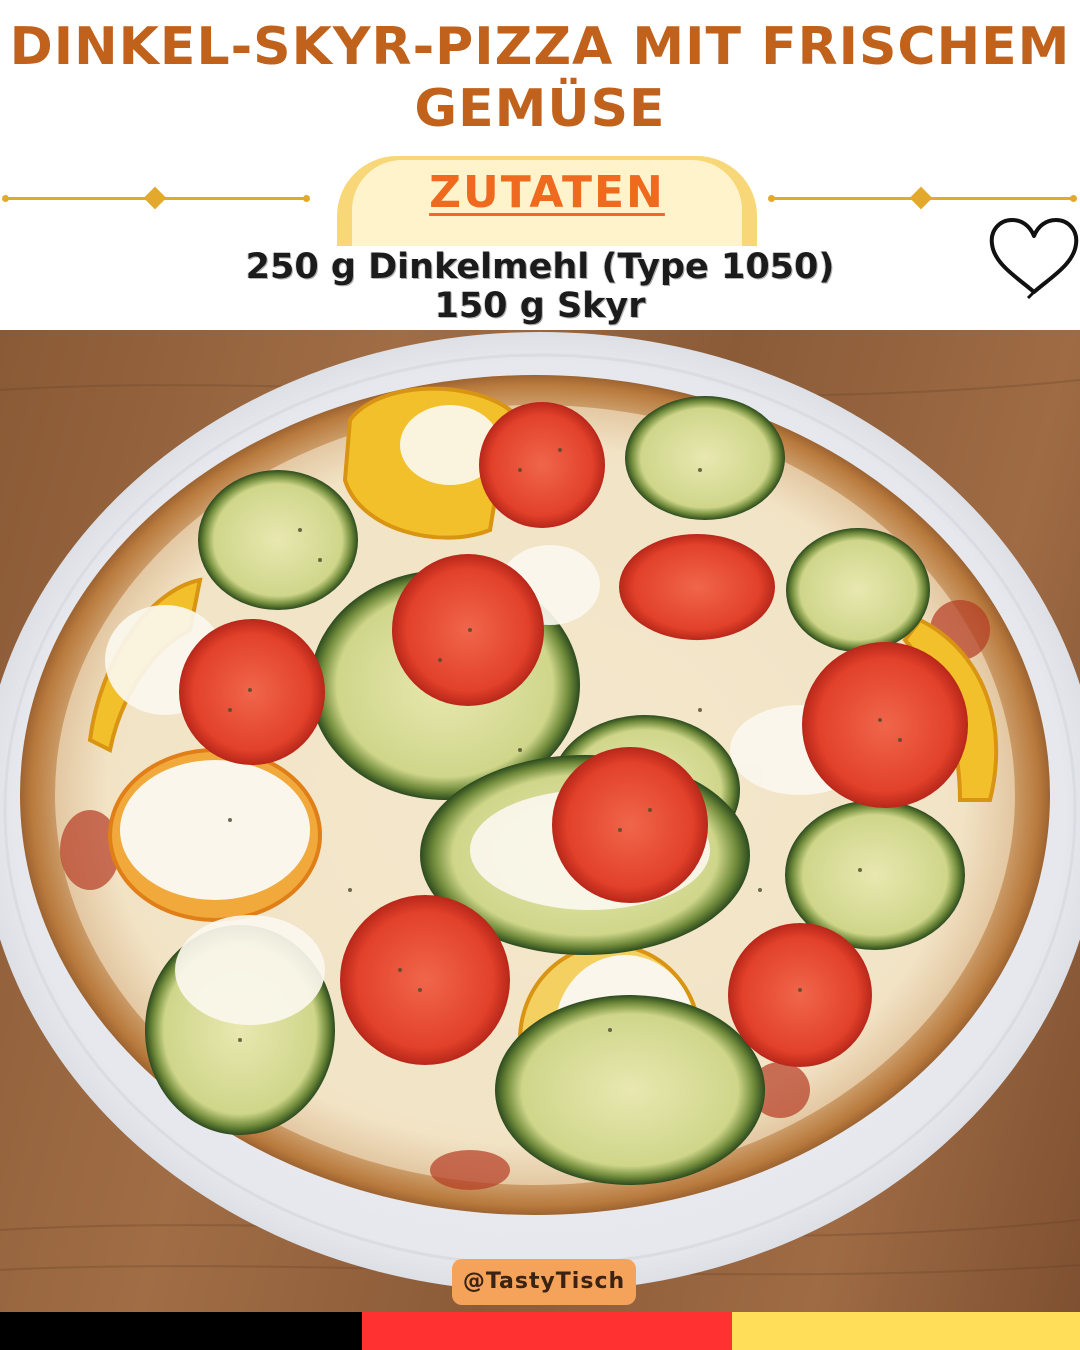  Describe the element at coordinates (547, 192) in the screenshot. I see `section-label: ZUTATEN` at that location.